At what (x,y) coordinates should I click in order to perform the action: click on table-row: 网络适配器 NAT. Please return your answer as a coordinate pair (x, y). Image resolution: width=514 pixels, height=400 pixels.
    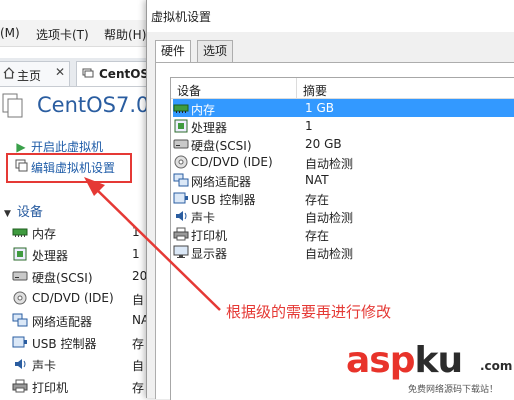
    Looking at the image, I should click on (343, 180).